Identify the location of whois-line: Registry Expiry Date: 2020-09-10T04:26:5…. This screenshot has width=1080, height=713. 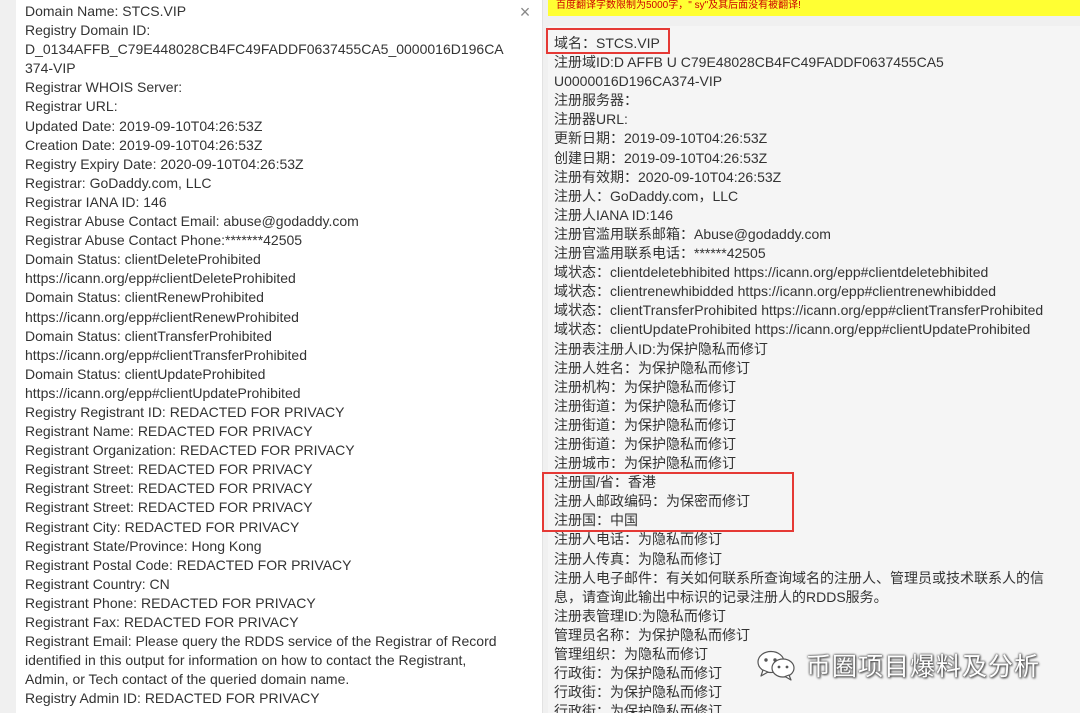
(164, 163).